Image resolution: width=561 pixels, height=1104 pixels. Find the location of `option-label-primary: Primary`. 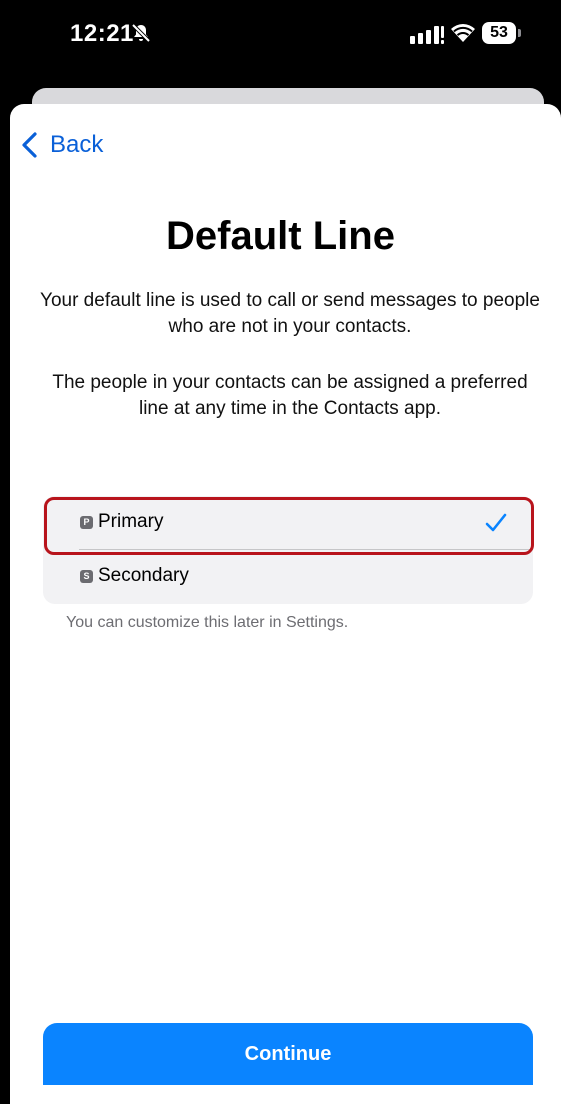

option-label-primary: Primary is located at coordinates (131, 521).